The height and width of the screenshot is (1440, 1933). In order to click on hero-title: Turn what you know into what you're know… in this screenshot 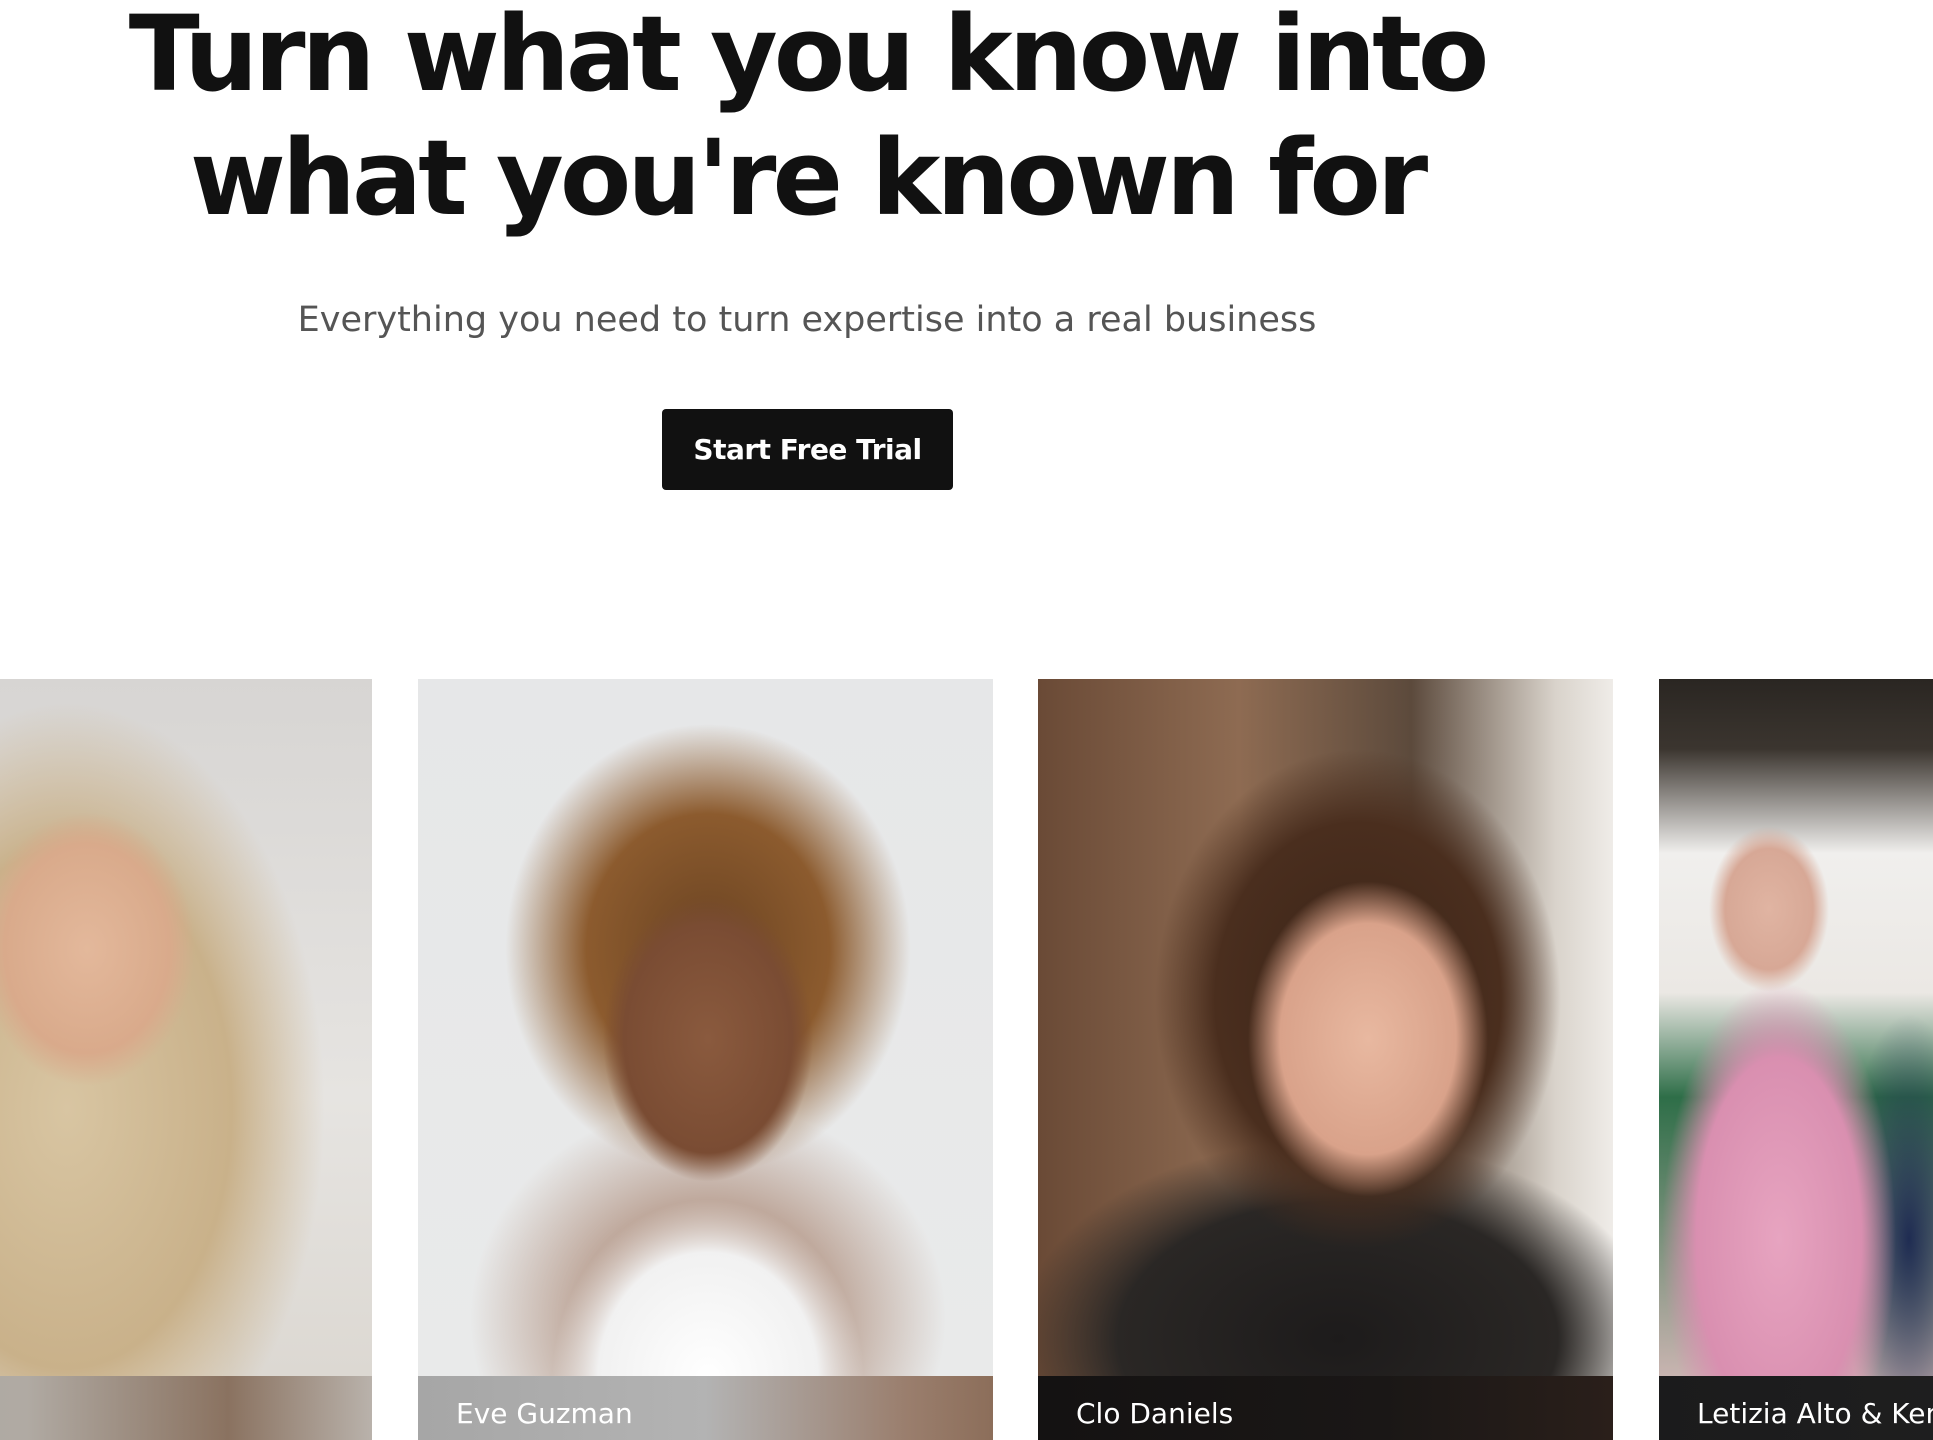, I will do `click(807, 120)`.